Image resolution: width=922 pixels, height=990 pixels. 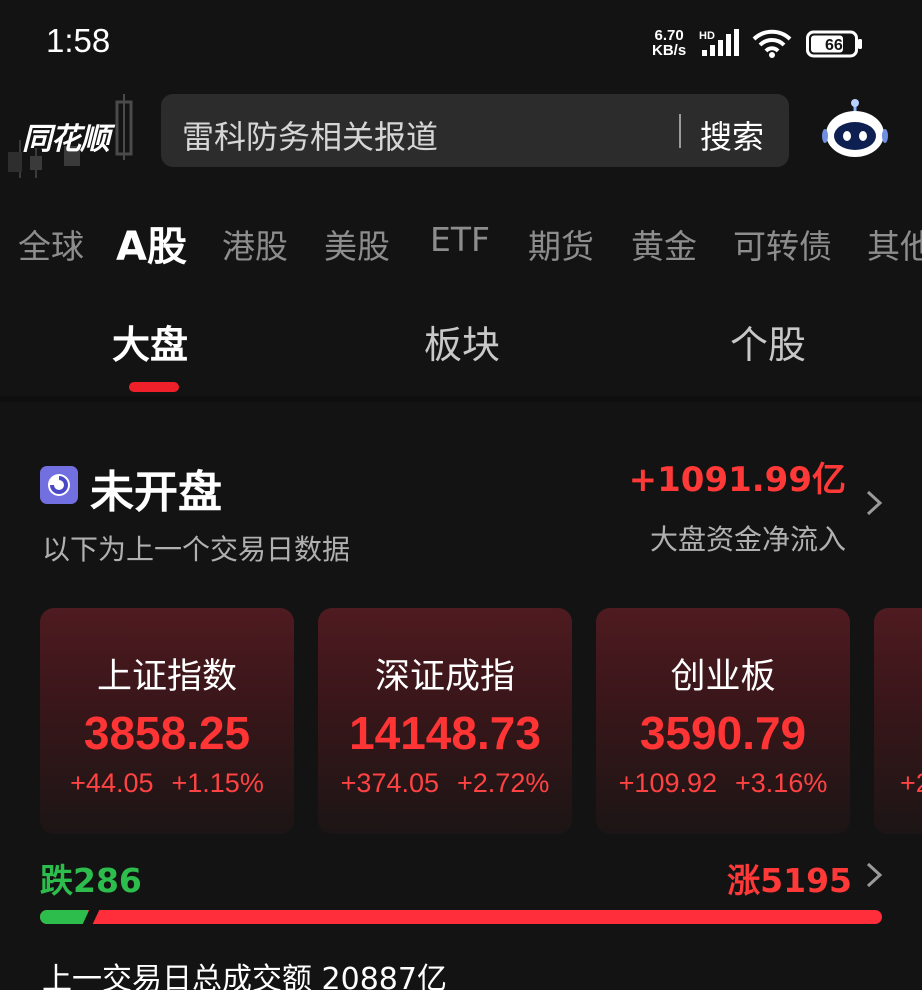 I want to click on network-speed-value: 6.70, so click(x=669, y=35).